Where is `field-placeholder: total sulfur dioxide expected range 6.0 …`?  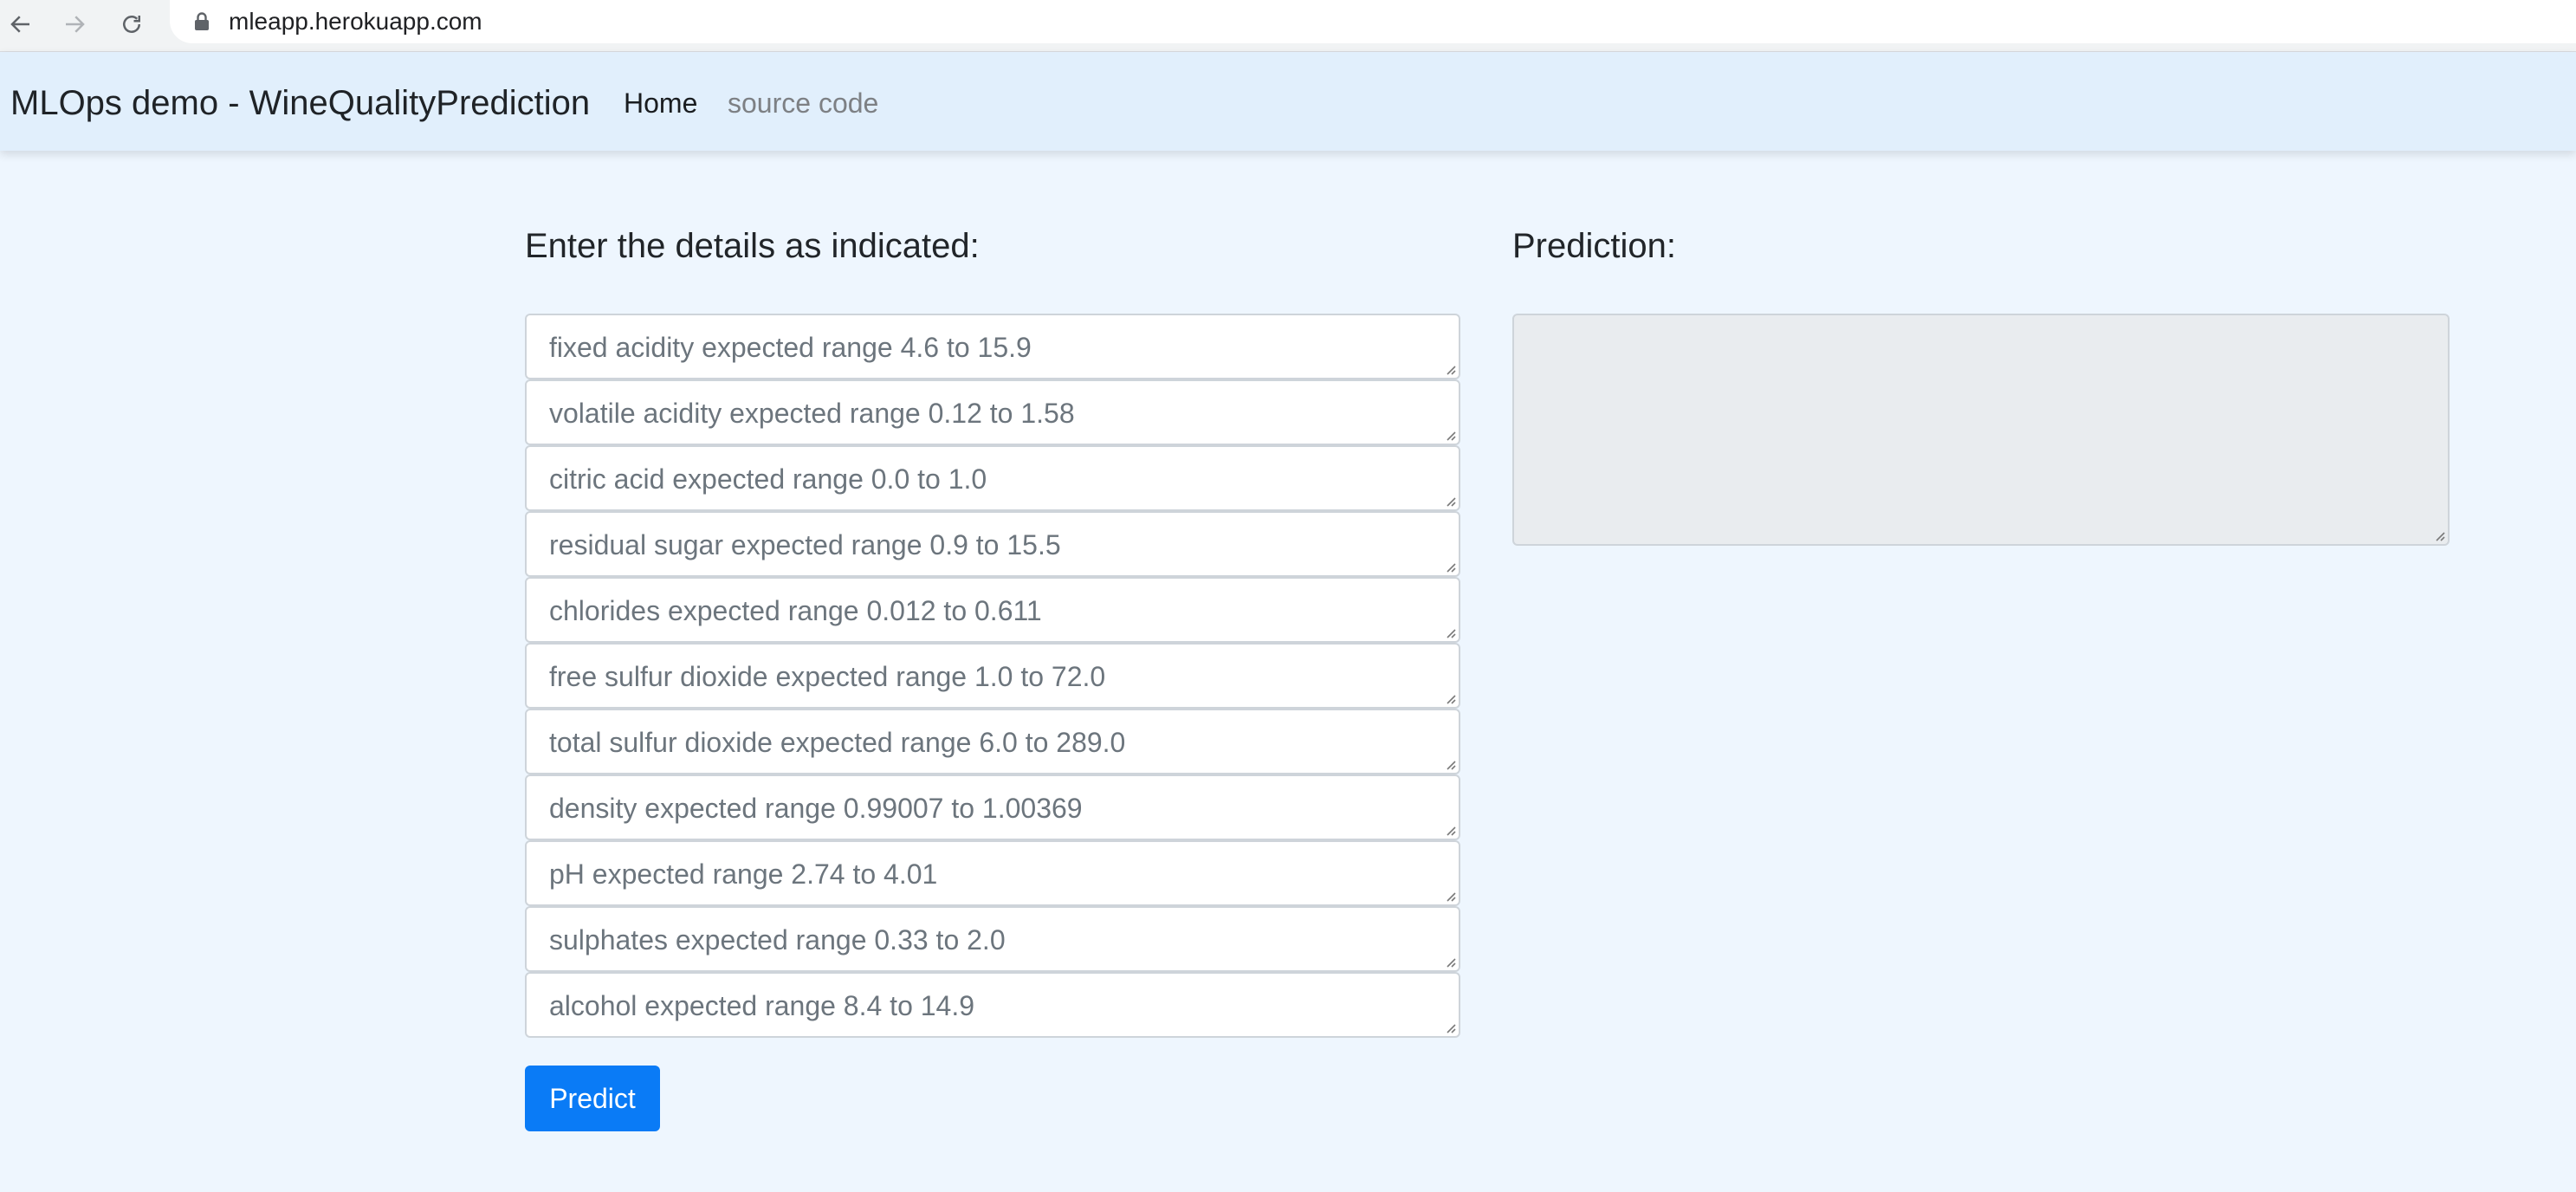
field-placeholder: total sulfur dioxide expected range 6.0 … is located at coordinates (837, 742).